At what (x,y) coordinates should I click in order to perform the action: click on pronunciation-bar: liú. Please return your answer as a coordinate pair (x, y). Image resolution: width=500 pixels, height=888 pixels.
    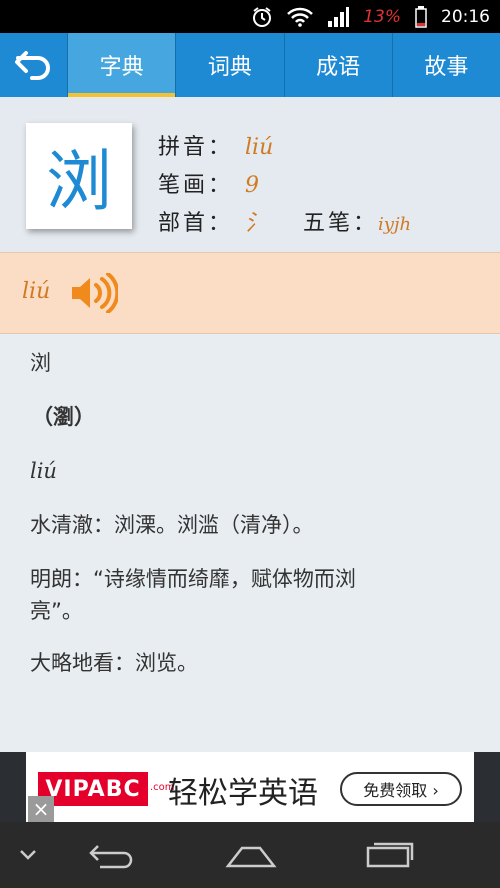
    Looking at the image, I should click on (250, 293).